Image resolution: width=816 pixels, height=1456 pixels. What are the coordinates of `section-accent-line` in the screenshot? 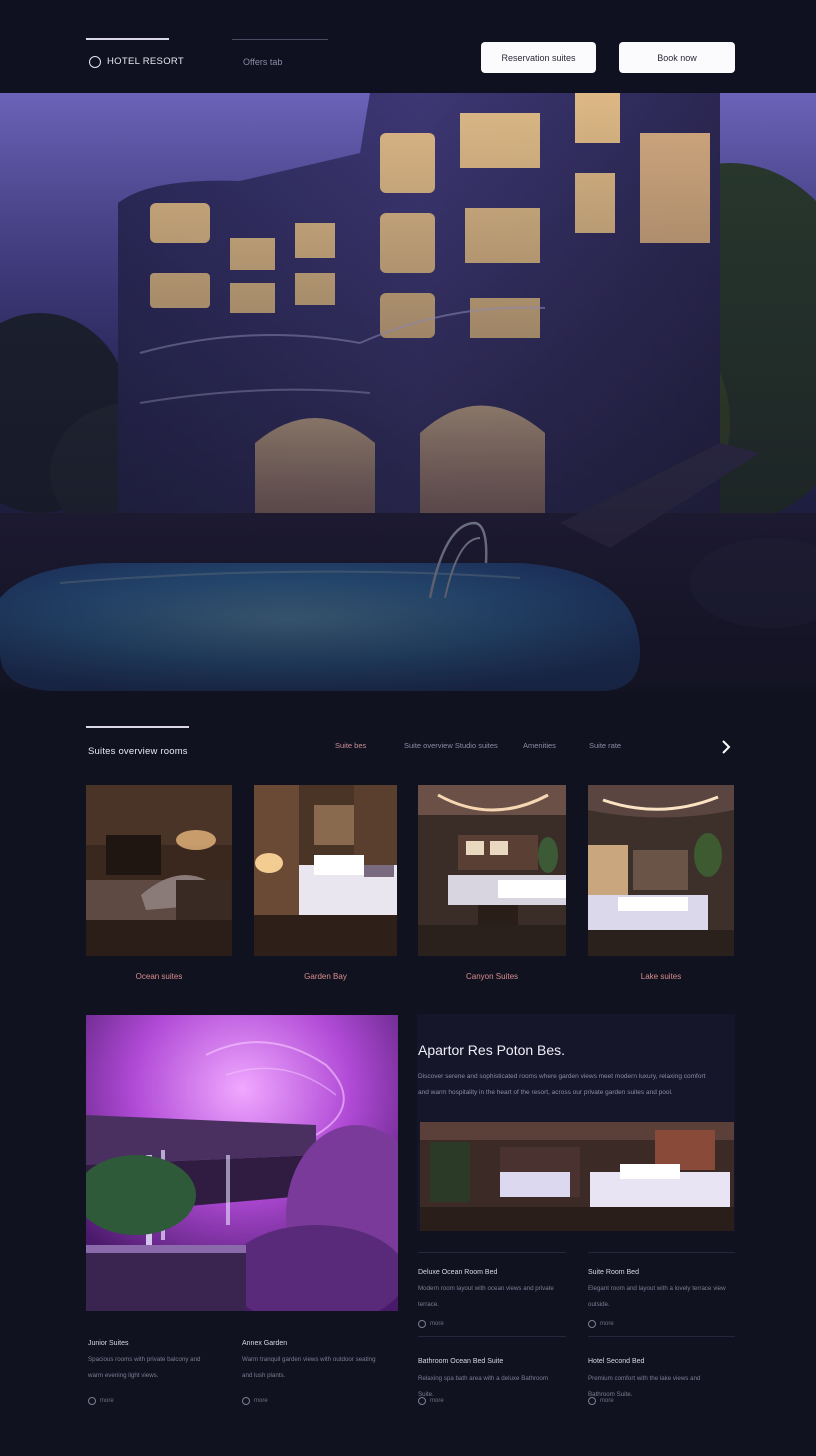 It's located at (137, 727).